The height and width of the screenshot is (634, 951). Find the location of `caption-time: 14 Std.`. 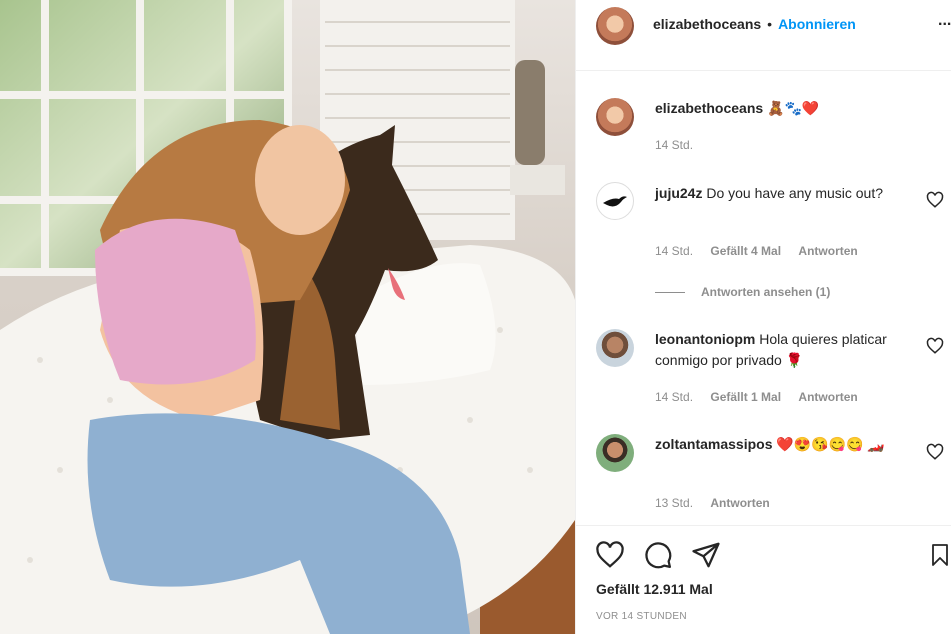

caption-time: 14 Std. is located at coordinates (681, 145).